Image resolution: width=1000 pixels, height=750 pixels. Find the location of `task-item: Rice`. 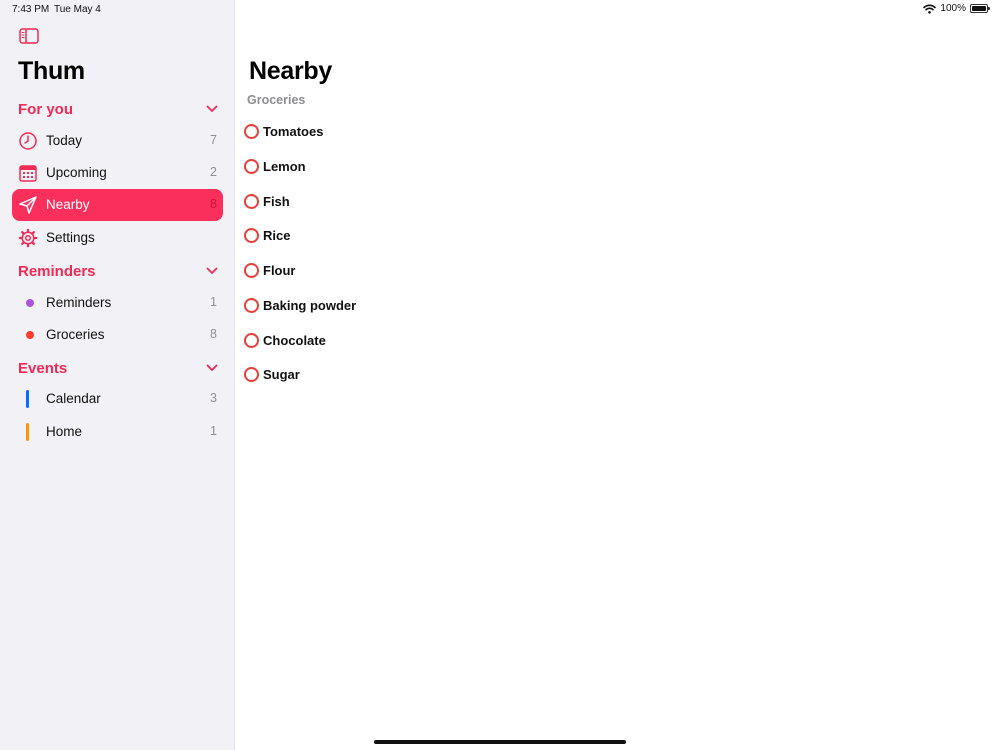

task-item: Rice is located at coordinates (267, 235).